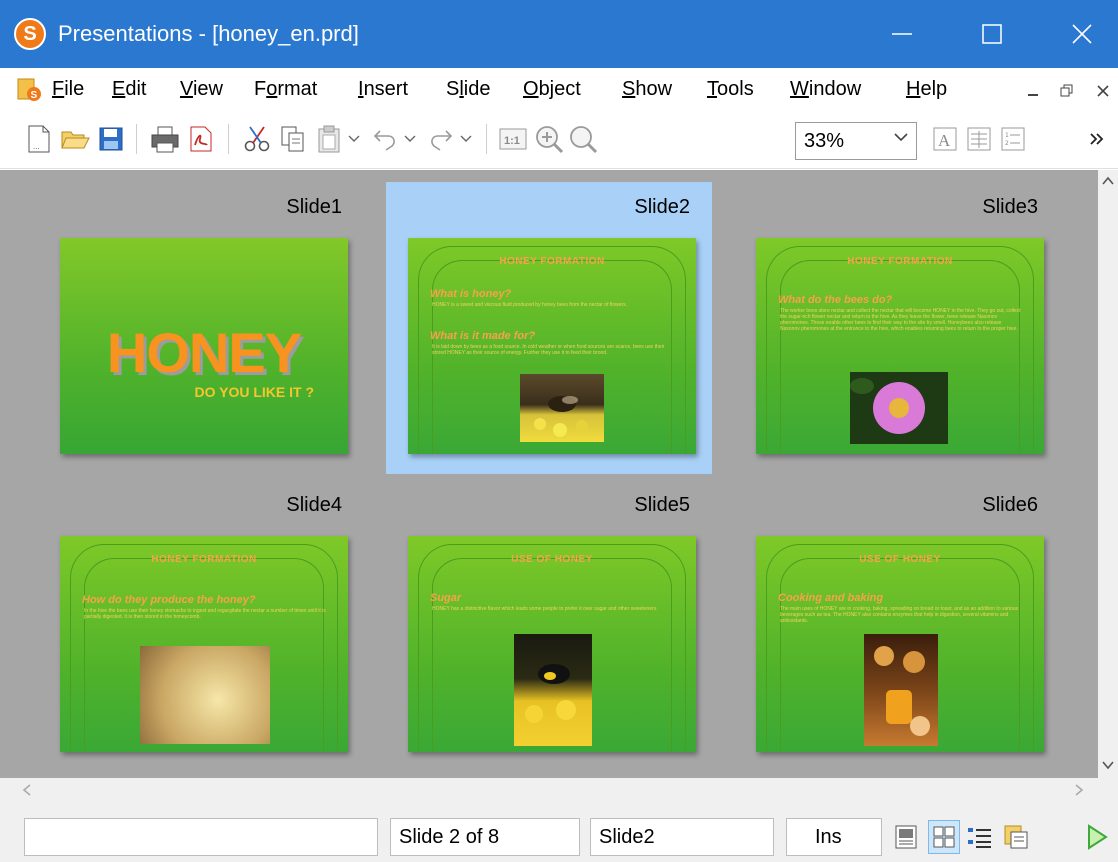 Image resolution: width=1118 pixels, height=862 pixels. I want to click on slide-label: Slide2, so click(662, 207).